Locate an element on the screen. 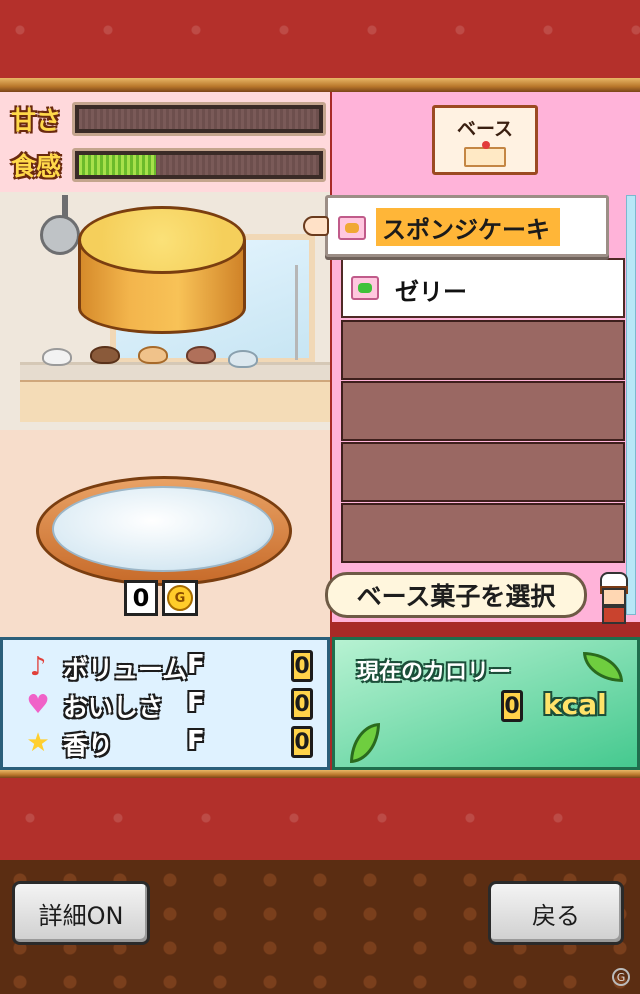 This screenshot has height=994, width=640. calorie-value: 0 is located at coordinates (512, 706).